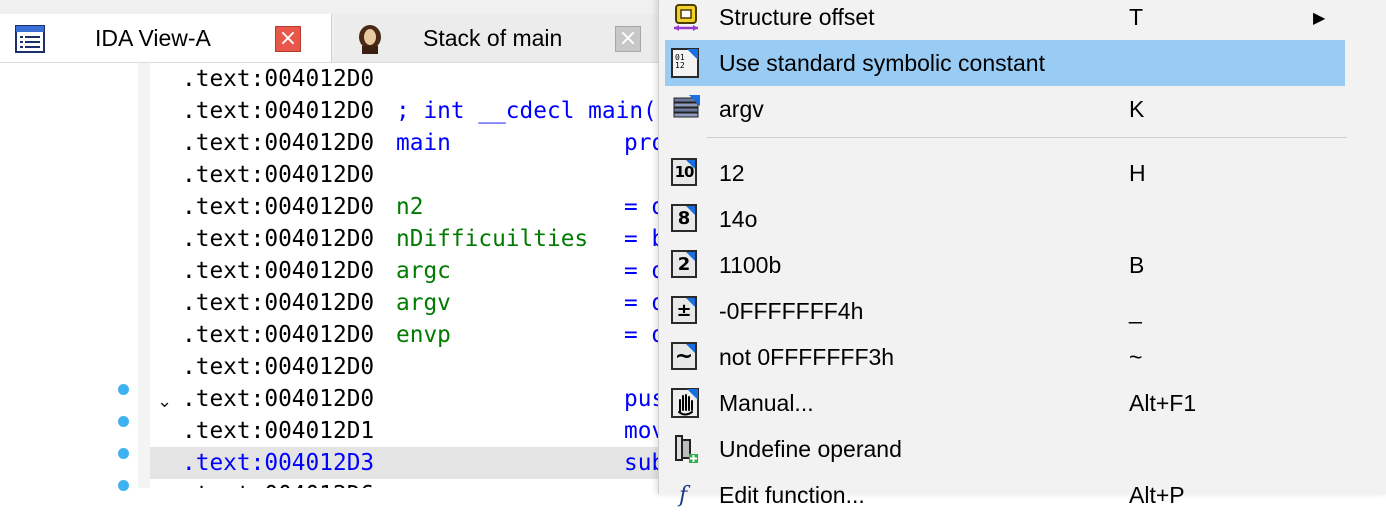 The height and width of the screenshot is (518, 1386). Describe the element at coordinates (1005, 311) in the screenshot. I see `menu-item-negate: ± -0FFFFFFF4h _` at that location.